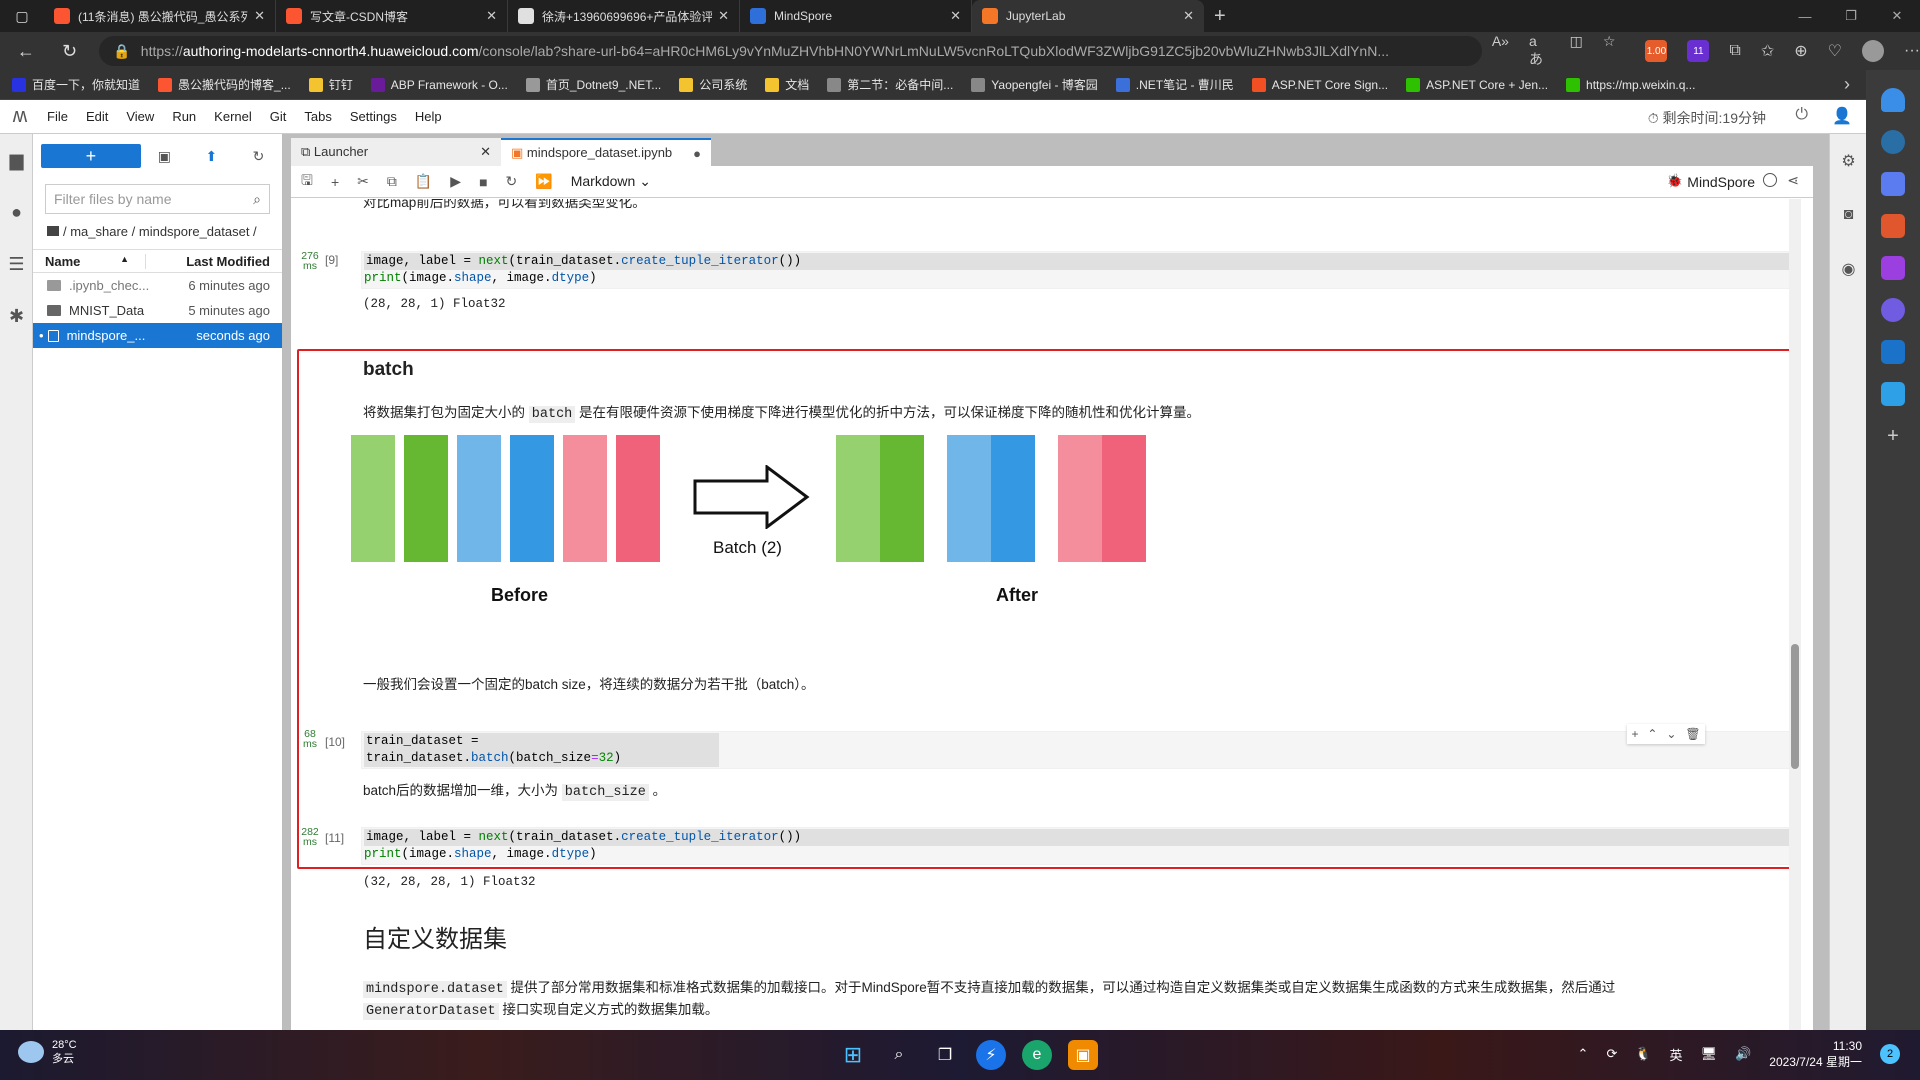  What do you see at coordinates (543, 181) in the screenshot?
I see `run-all-icon: ⏩` at bounding box center [543, 181].